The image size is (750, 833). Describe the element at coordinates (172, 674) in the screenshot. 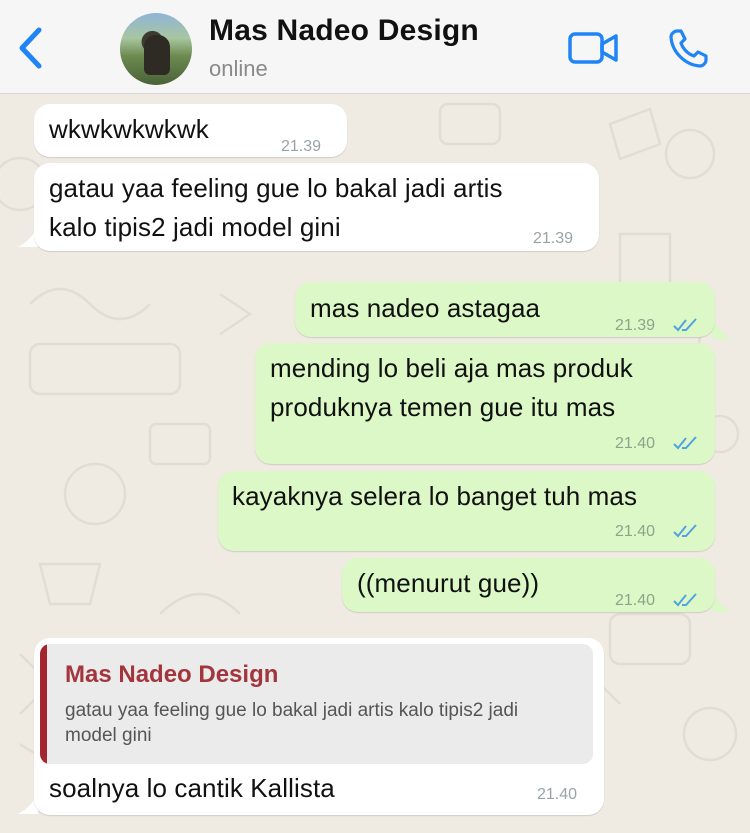

I see `quoted-author: Mas Nadeo Design` at that location.